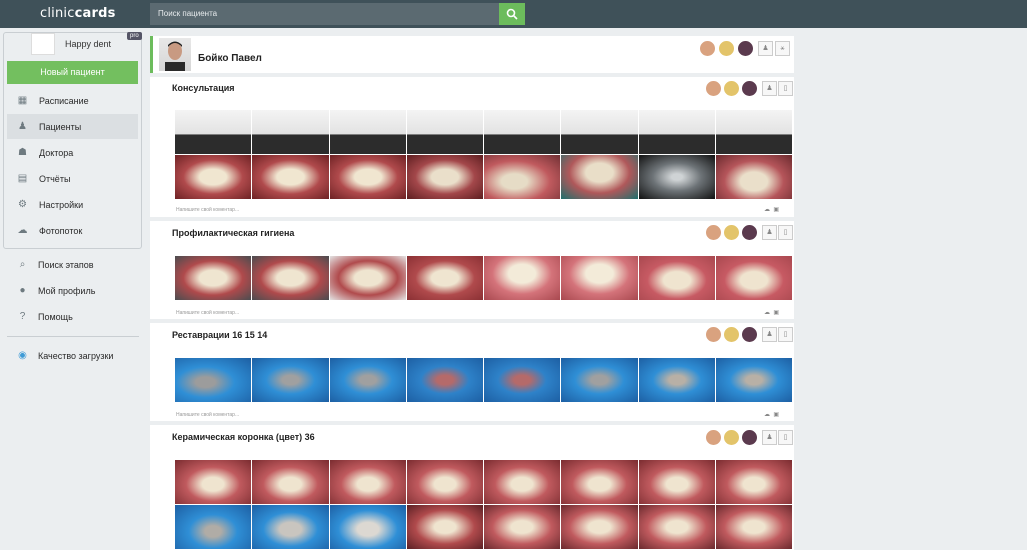 Image resolution: width=1027 pixels, height=550 pixels. I want to click on add-doctor-button: ♟, so click(765, 48).